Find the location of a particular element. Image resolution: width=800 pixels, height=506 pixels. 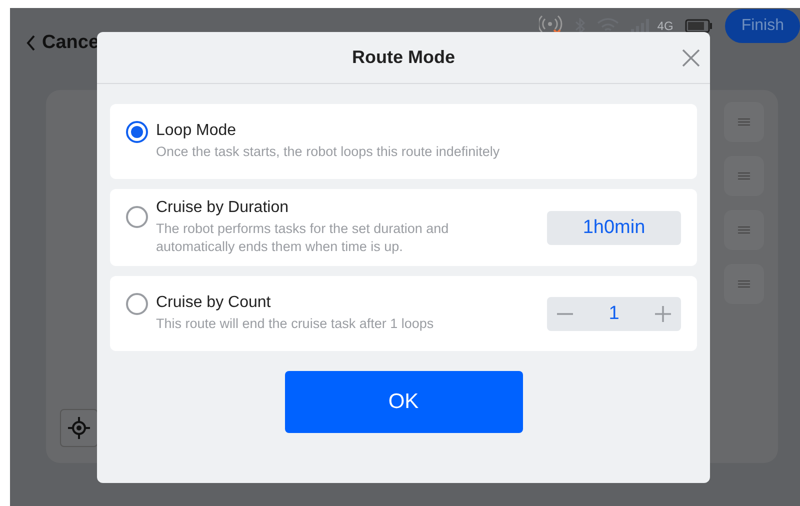

option-description: This route will end the cruise task after 1 loops is located at coordinates (295, 324).